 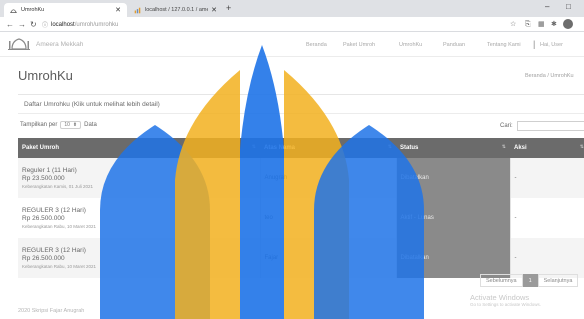 What do you see at coordinates (19, 44) in the screenshot?
I see `mosque-logo-icon` at bounding box center [19, 44].